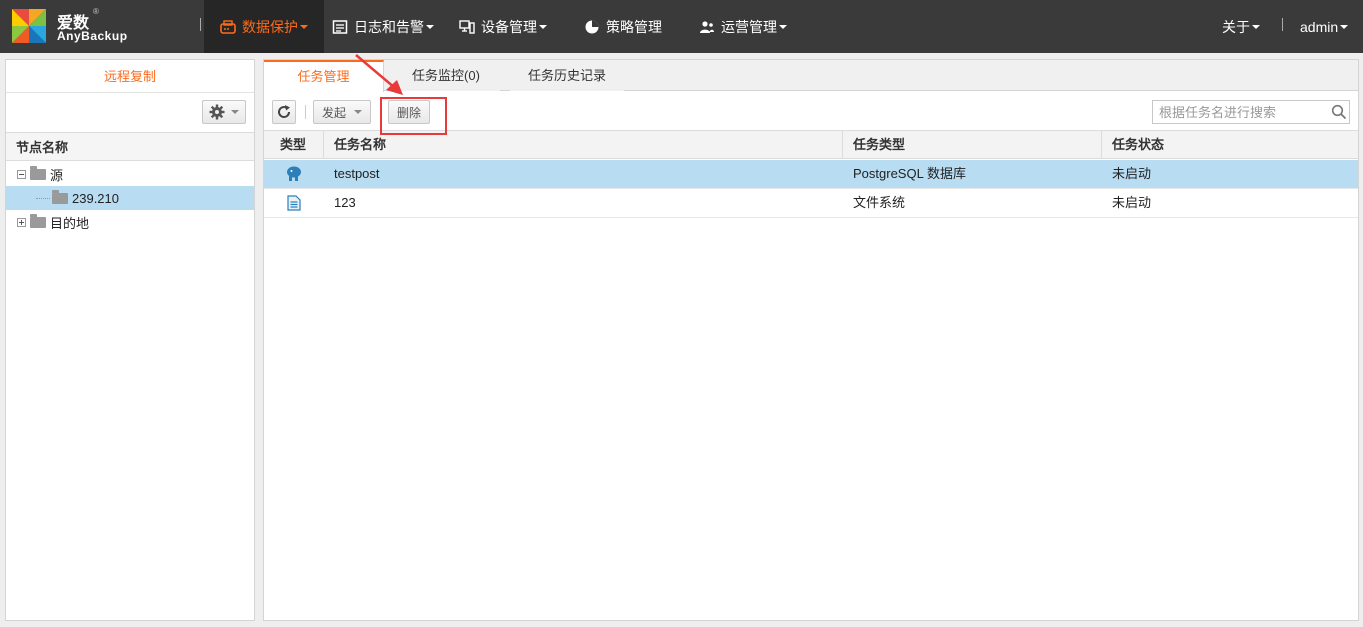  I want to click on refresh-button, so click(284, 112).